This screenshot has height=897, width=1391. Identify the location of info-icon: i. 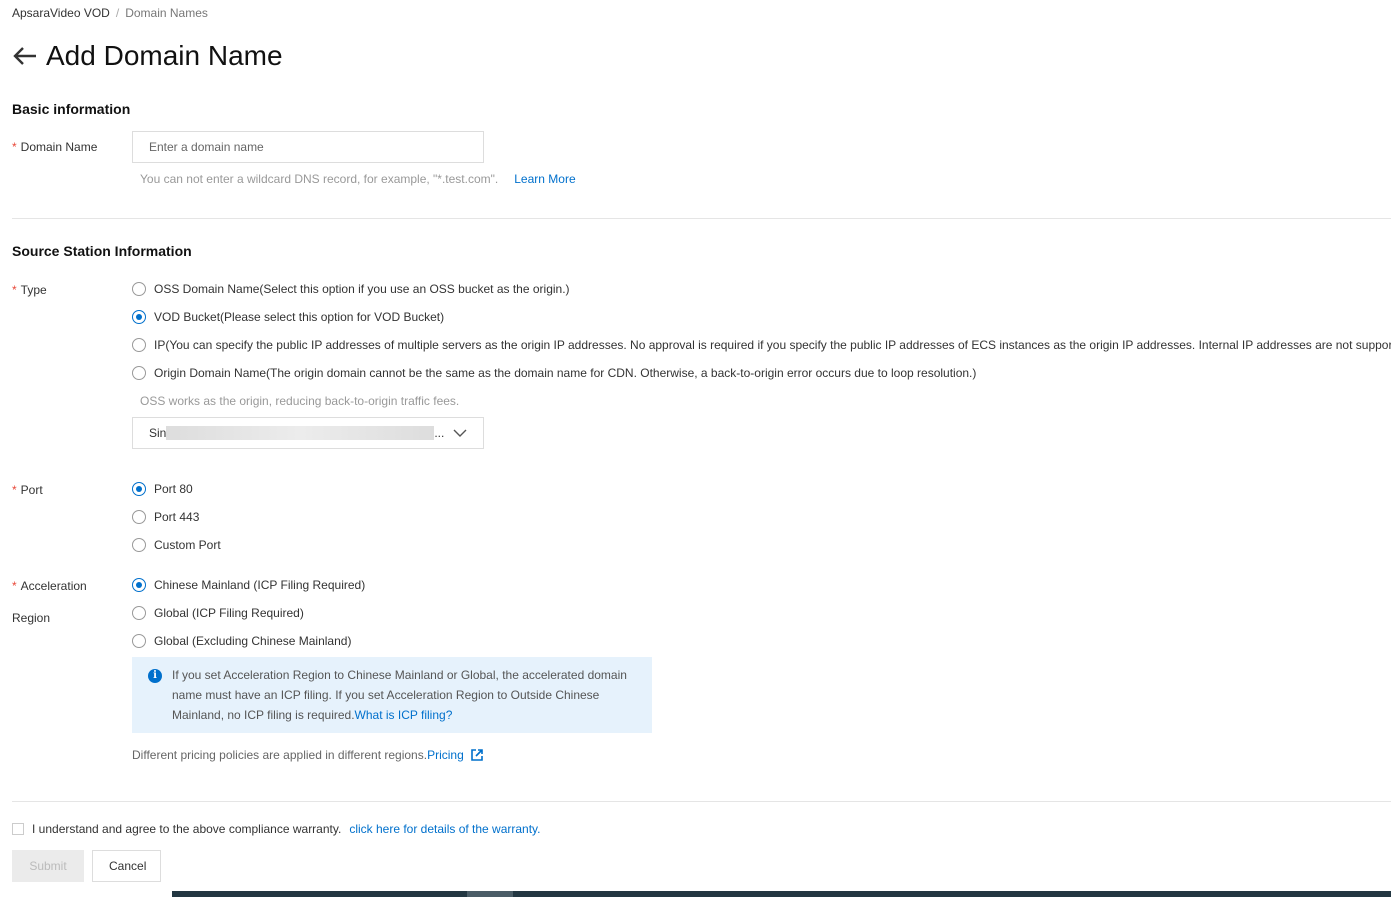
(155, 676).